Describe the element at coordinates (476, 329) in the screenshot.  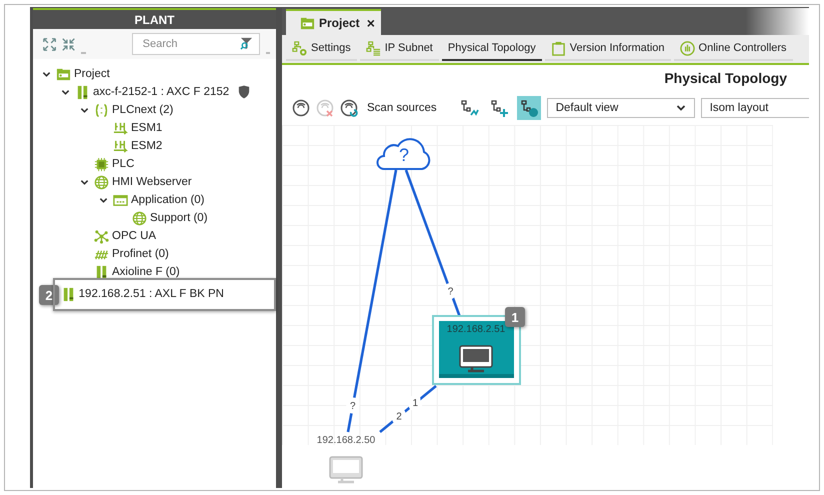
I see `device-address: 192.168.2.51` at that location.